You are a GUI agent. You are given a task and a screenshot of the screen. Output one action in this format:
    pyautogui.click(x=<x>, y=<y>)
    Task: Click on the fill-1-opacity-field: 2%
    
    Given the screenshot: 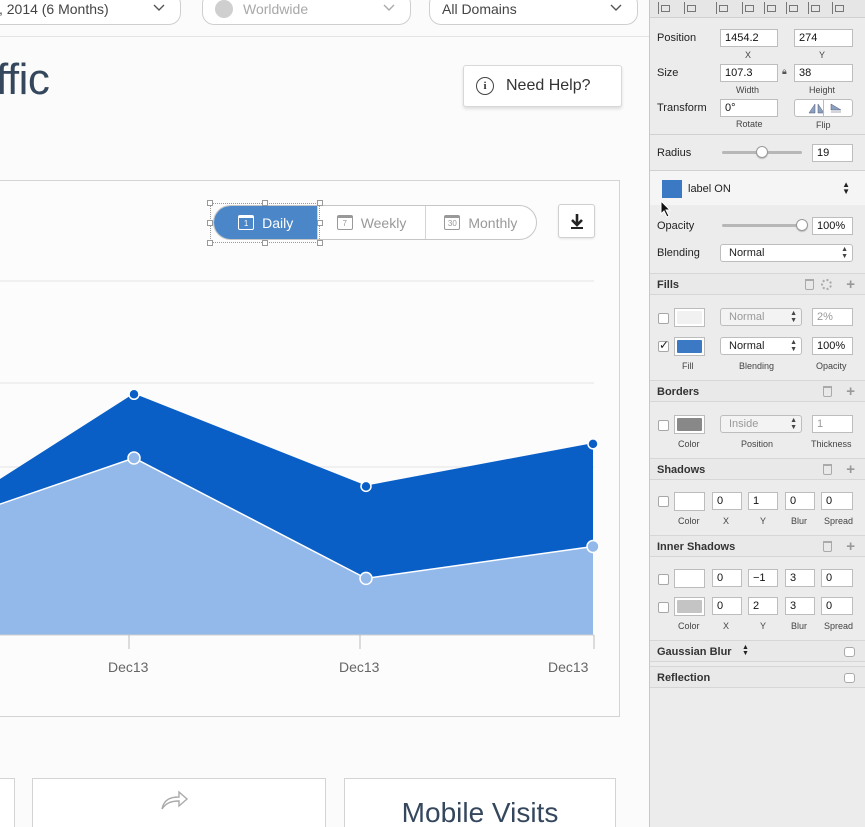 What is the action you would take?
    pyautogui.click(x=832, y=317)
    